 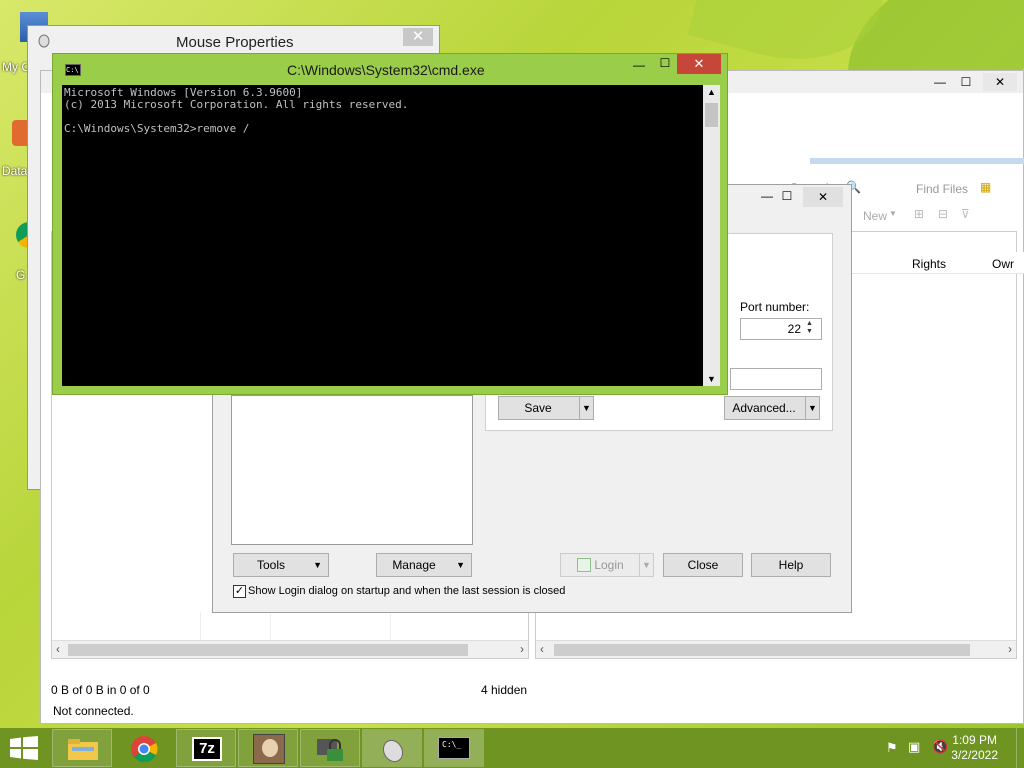 What do you see at coordinates (531, 712) in the screenshot?
I see `connection-status-bar: Not connected.` at bounding box center [531, 712].